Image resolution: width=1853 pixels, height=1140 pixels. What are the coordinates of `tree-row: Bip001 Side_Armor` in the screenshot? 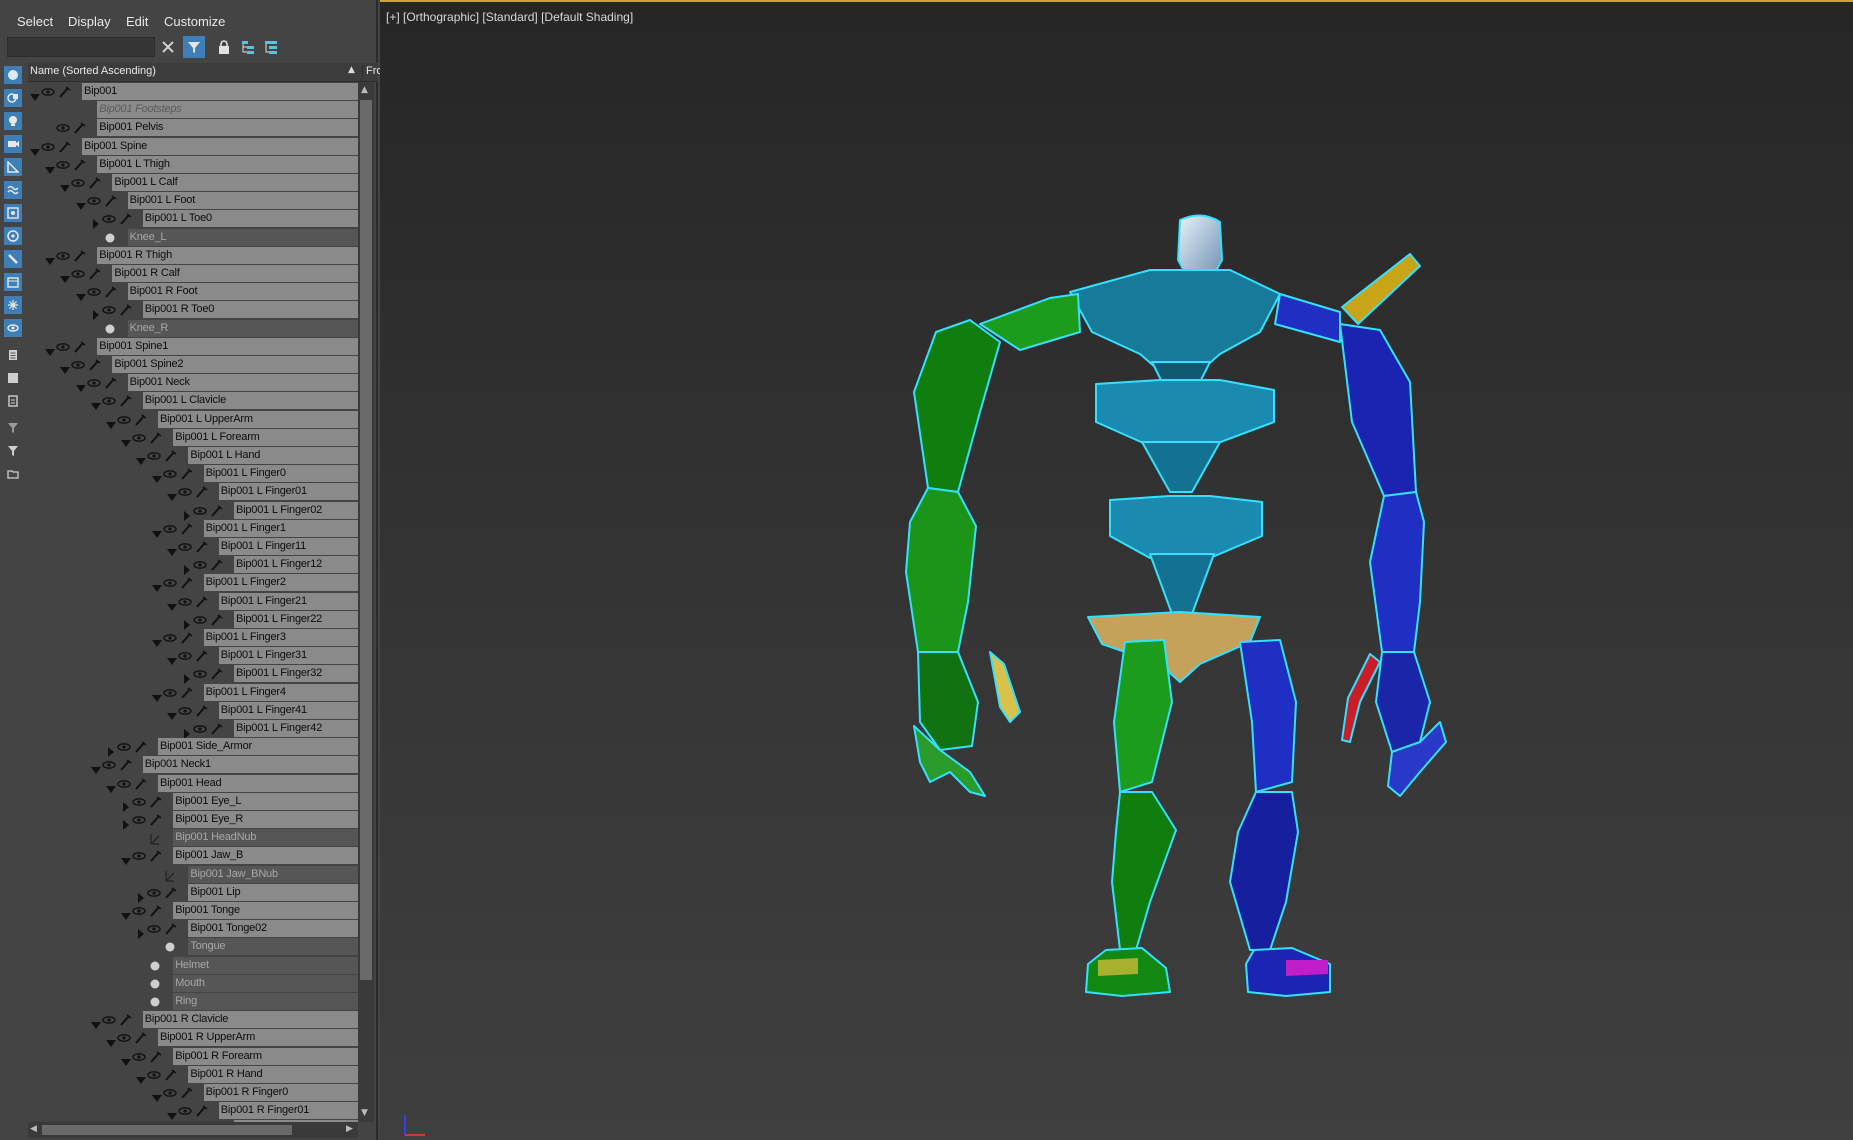 It's located at (193, 747).